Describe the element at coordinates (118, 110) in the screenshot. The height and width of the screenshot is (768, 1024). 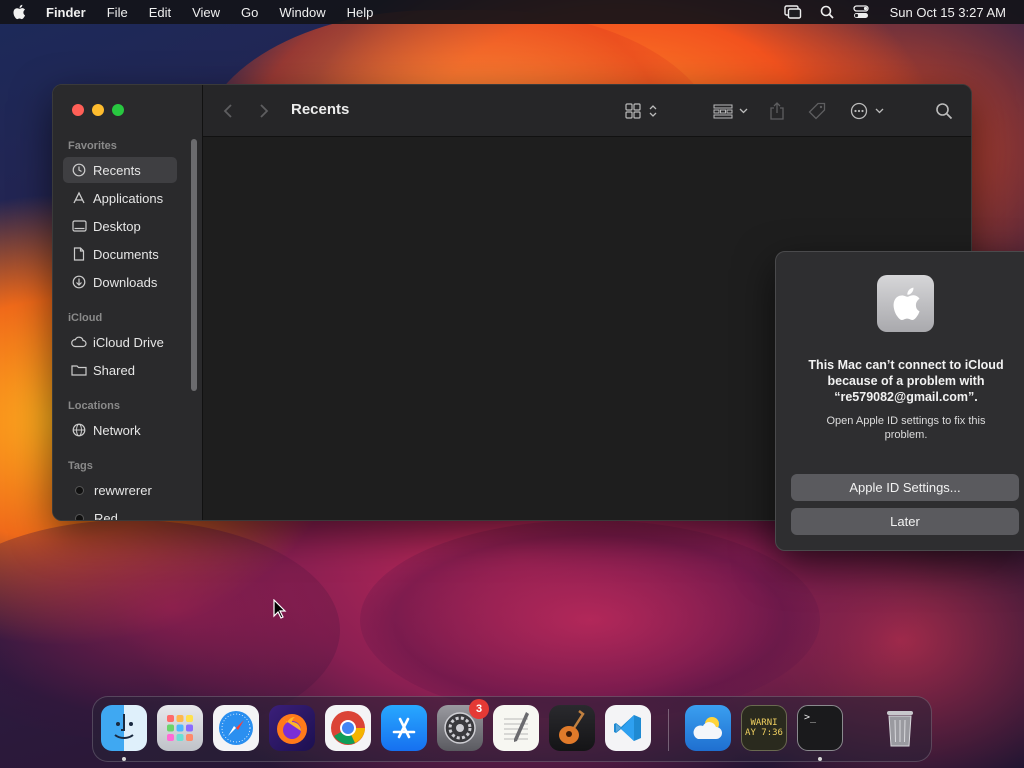
I see `zoom-button` at that location.